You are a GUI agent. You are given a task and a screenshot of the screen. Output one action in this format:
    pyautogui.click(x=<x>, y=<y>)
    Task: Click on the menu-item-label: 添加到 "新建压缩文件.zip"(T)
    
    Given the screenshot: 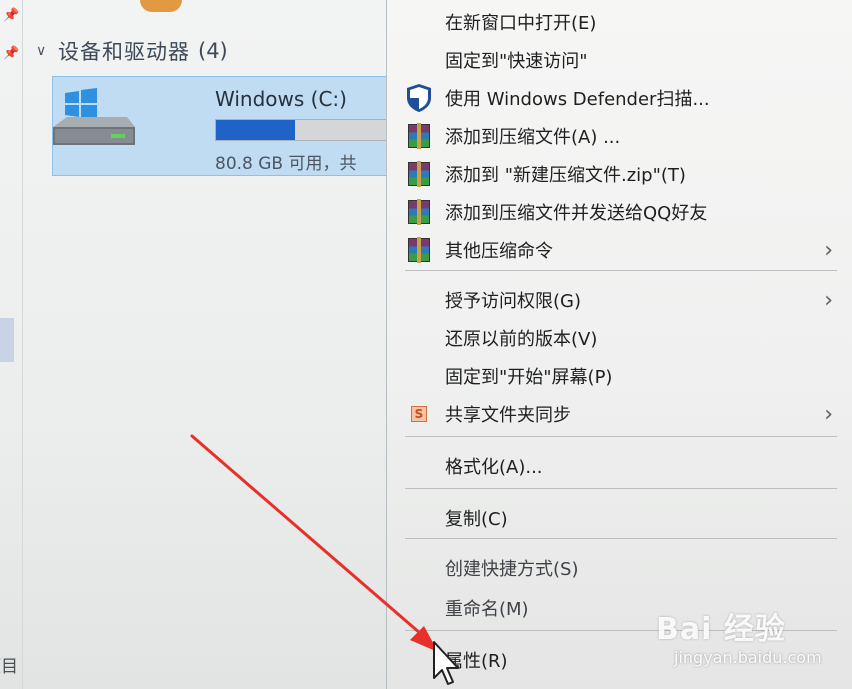 What is the action you would take?
    pyautogui.click(x=565, y=175)
    